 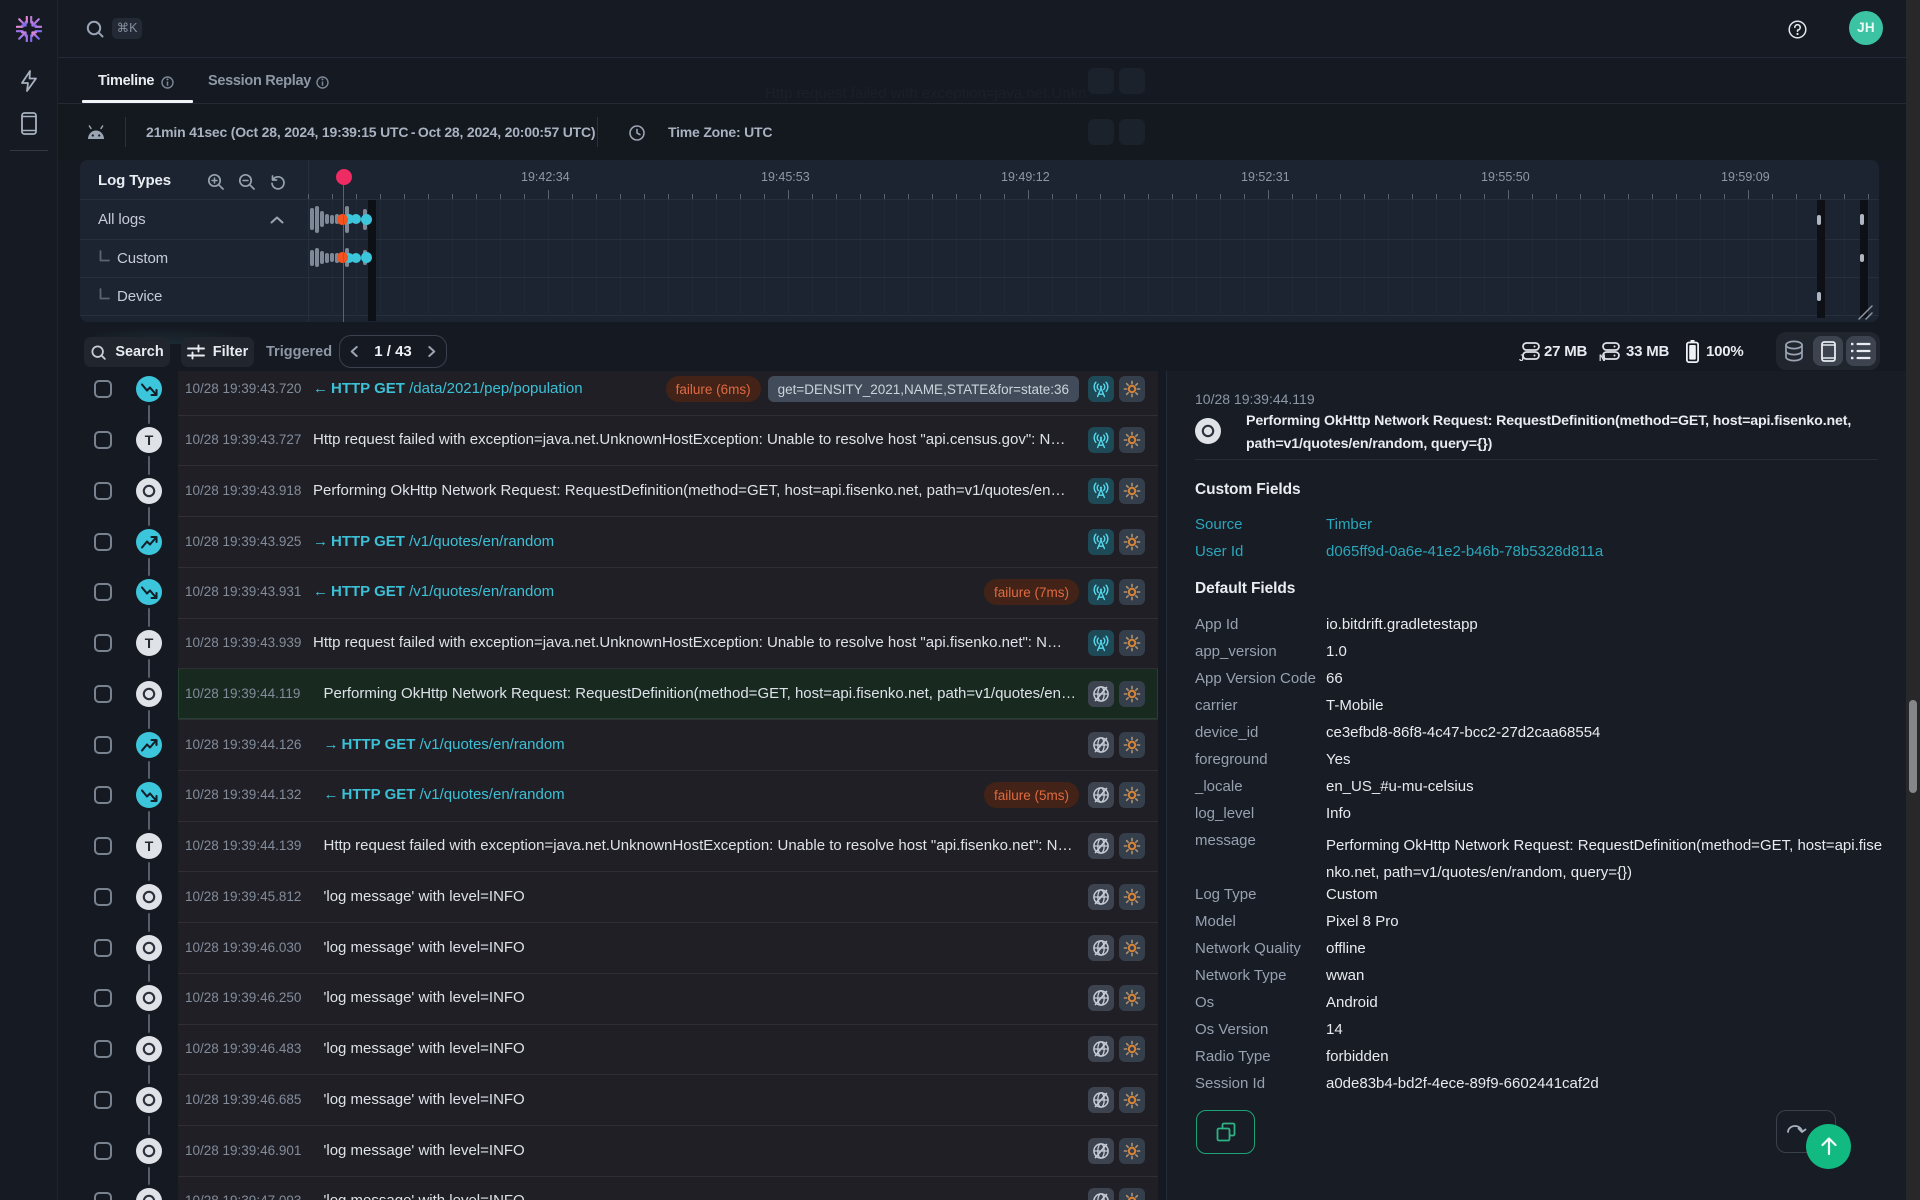 I want to click on svg-text: J, so click(x=1521, y=357).